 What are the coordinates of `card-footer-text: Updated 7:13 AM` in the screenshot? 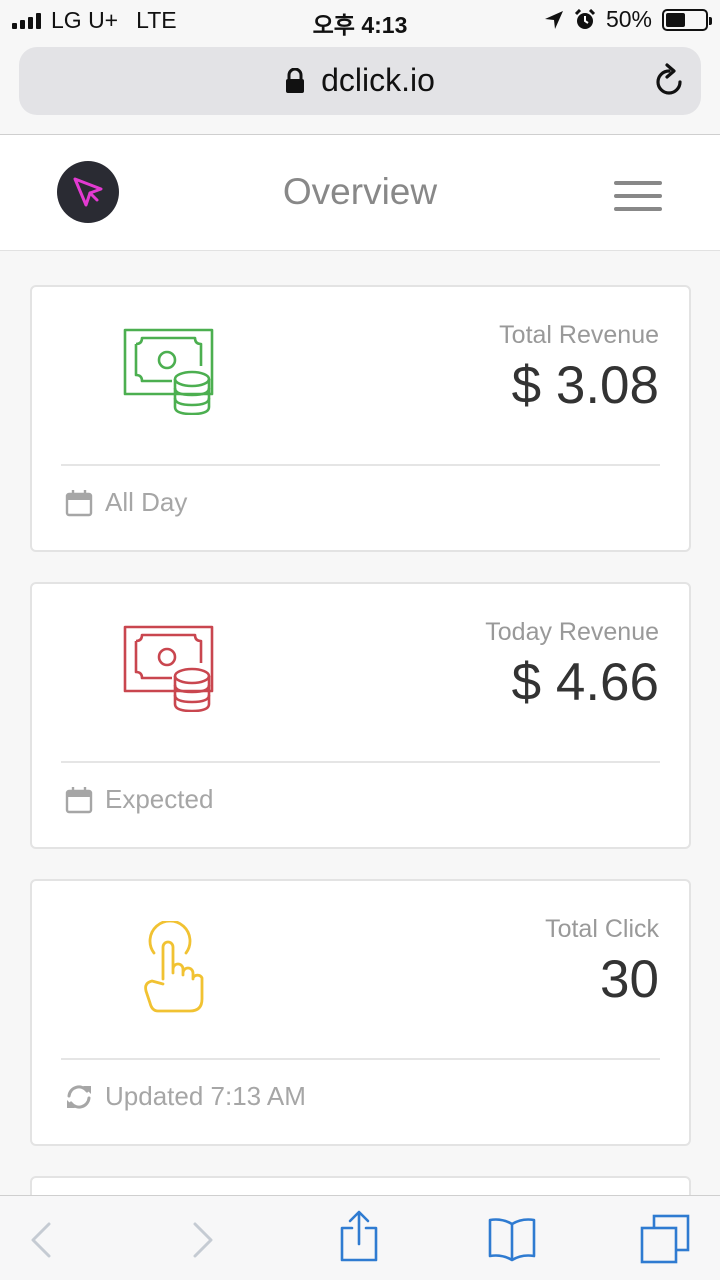 It's located at (205, 1096).